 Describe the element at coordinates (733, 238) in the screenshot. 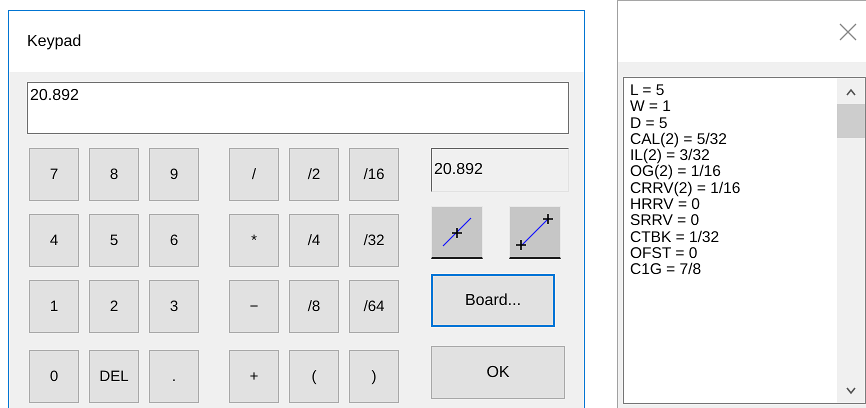

I see `list-line: CTBK = 1/32` at that location.